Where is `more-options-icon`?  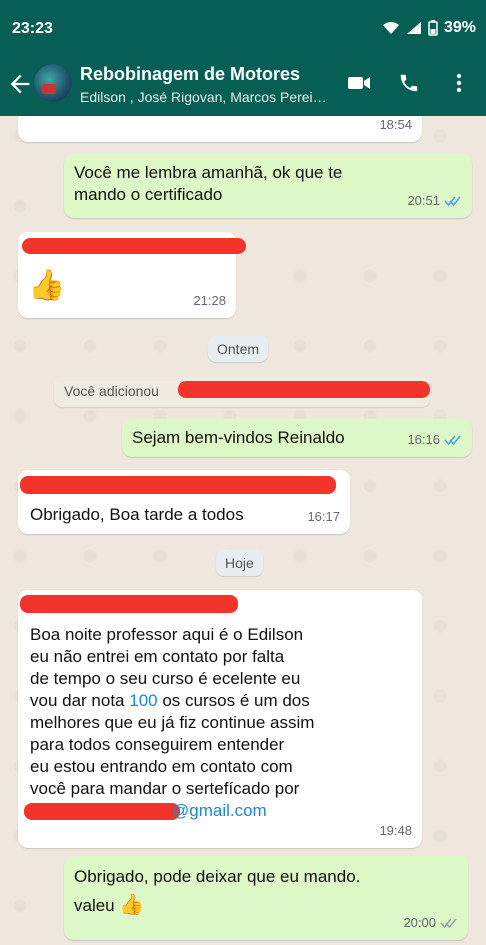 more-options-icon is located at coordinates (459, 83).